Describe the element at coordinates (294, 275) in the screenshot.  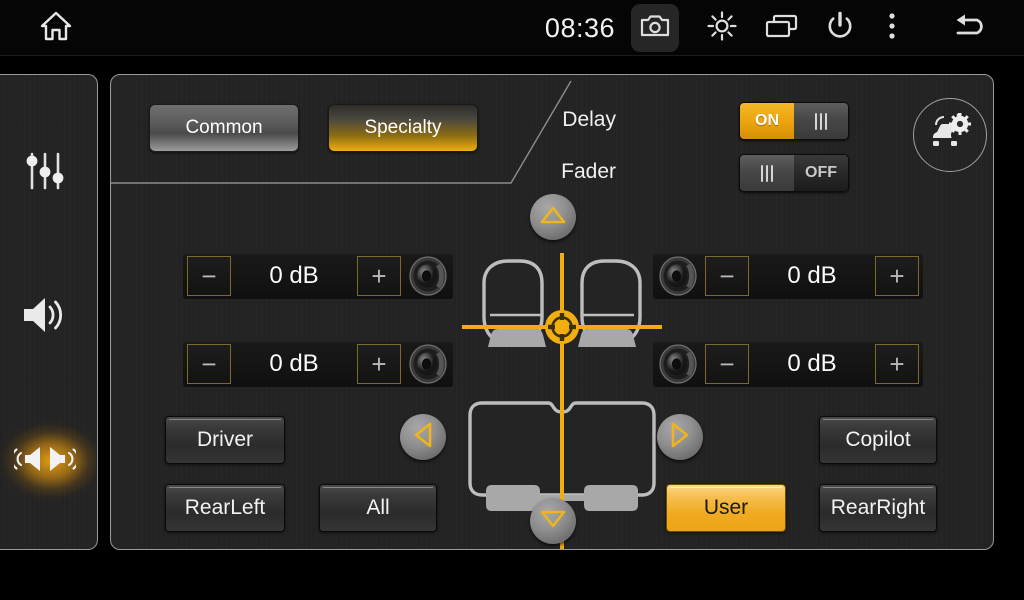
I see `front-left-value: 0 dB` at that location.